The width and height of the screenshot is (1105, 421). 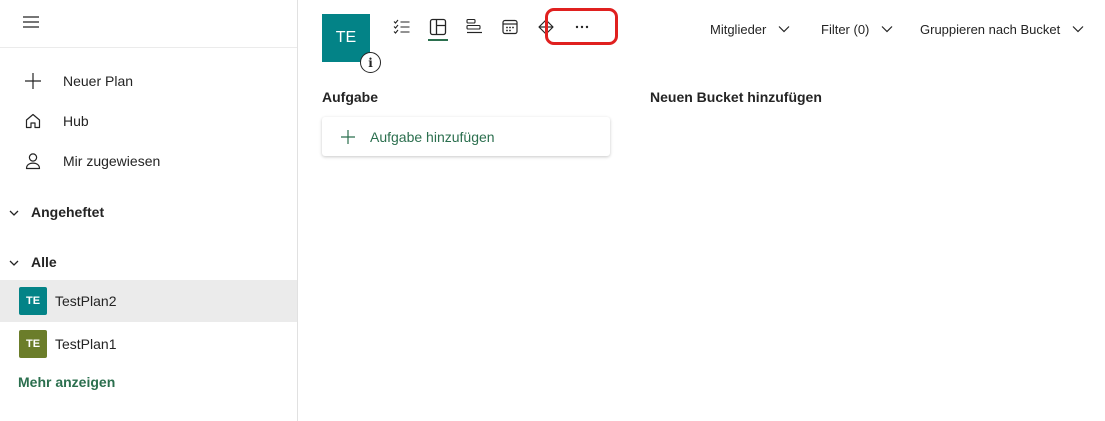 I want to click on hamburger-menu-icon, so click(x=31, y=22).